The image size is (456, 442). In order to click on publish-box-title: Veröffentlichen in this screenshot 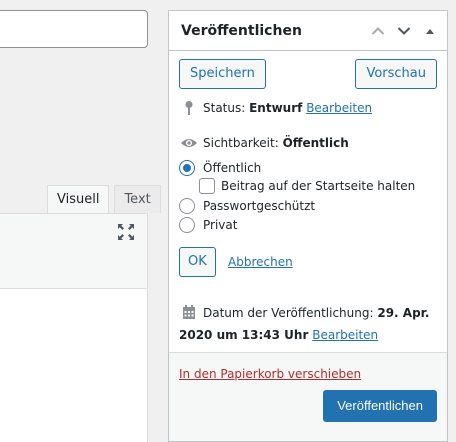, I will do `click(241, 30)`.